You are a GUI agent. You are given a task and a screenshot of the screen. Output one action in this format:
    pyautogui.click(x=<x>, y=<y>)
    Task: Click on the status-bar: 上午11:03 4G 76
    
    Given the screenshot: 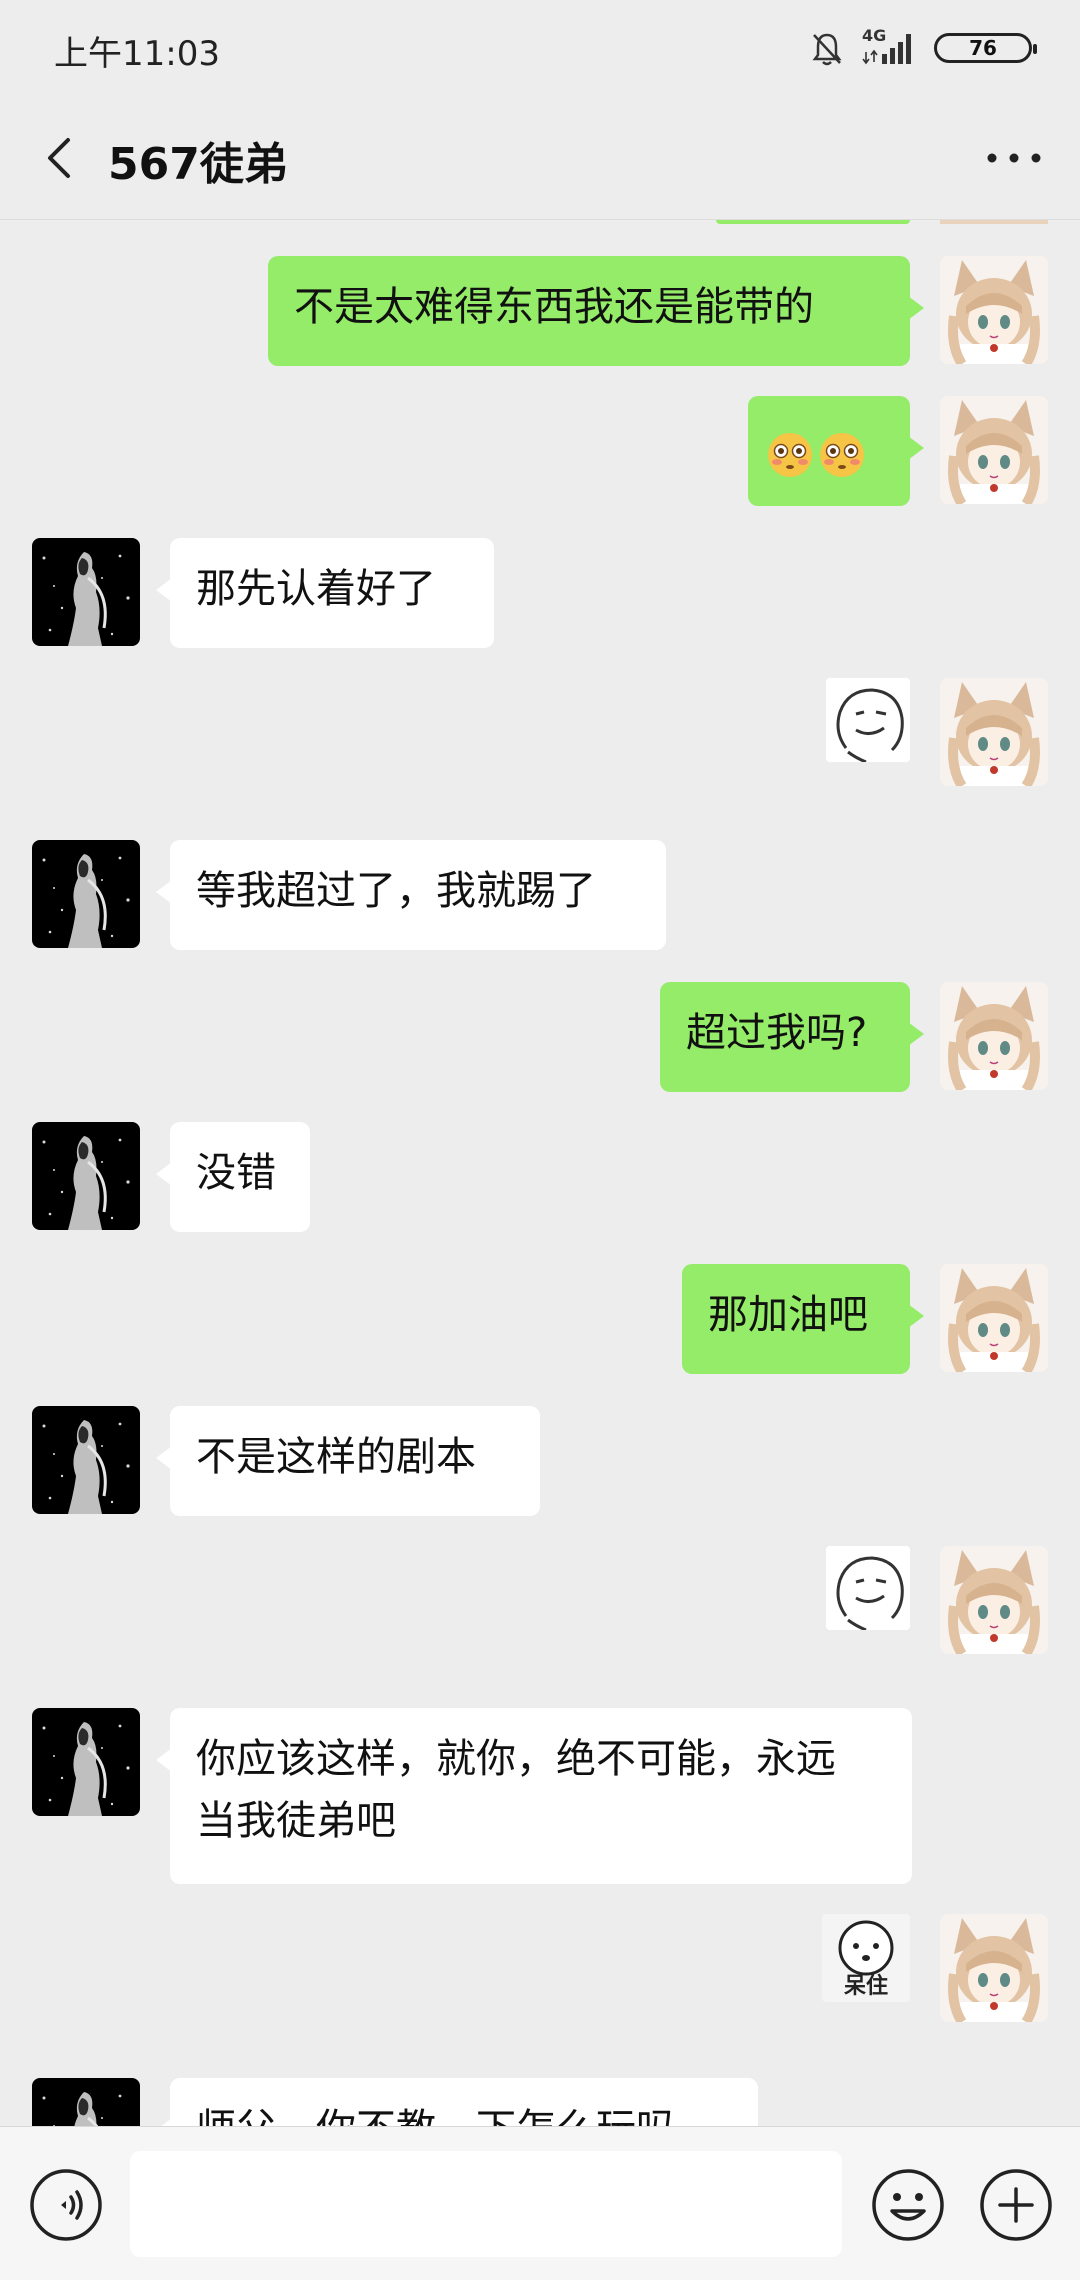 What is the action you would take?
    pyautogui.click(x=540, y=48)
    